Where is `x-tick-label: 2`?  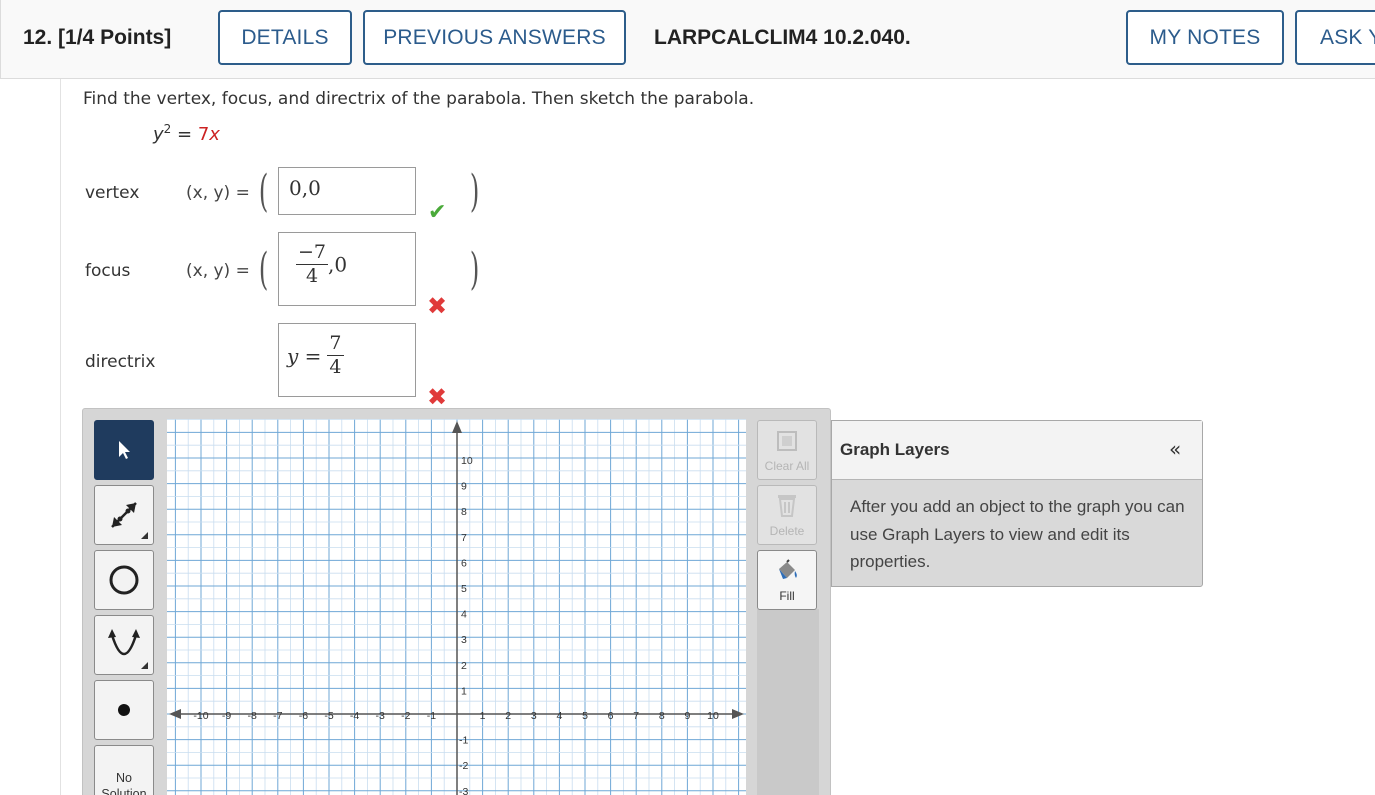 x-tick-label: 2 is located at coordinates (508, 716).